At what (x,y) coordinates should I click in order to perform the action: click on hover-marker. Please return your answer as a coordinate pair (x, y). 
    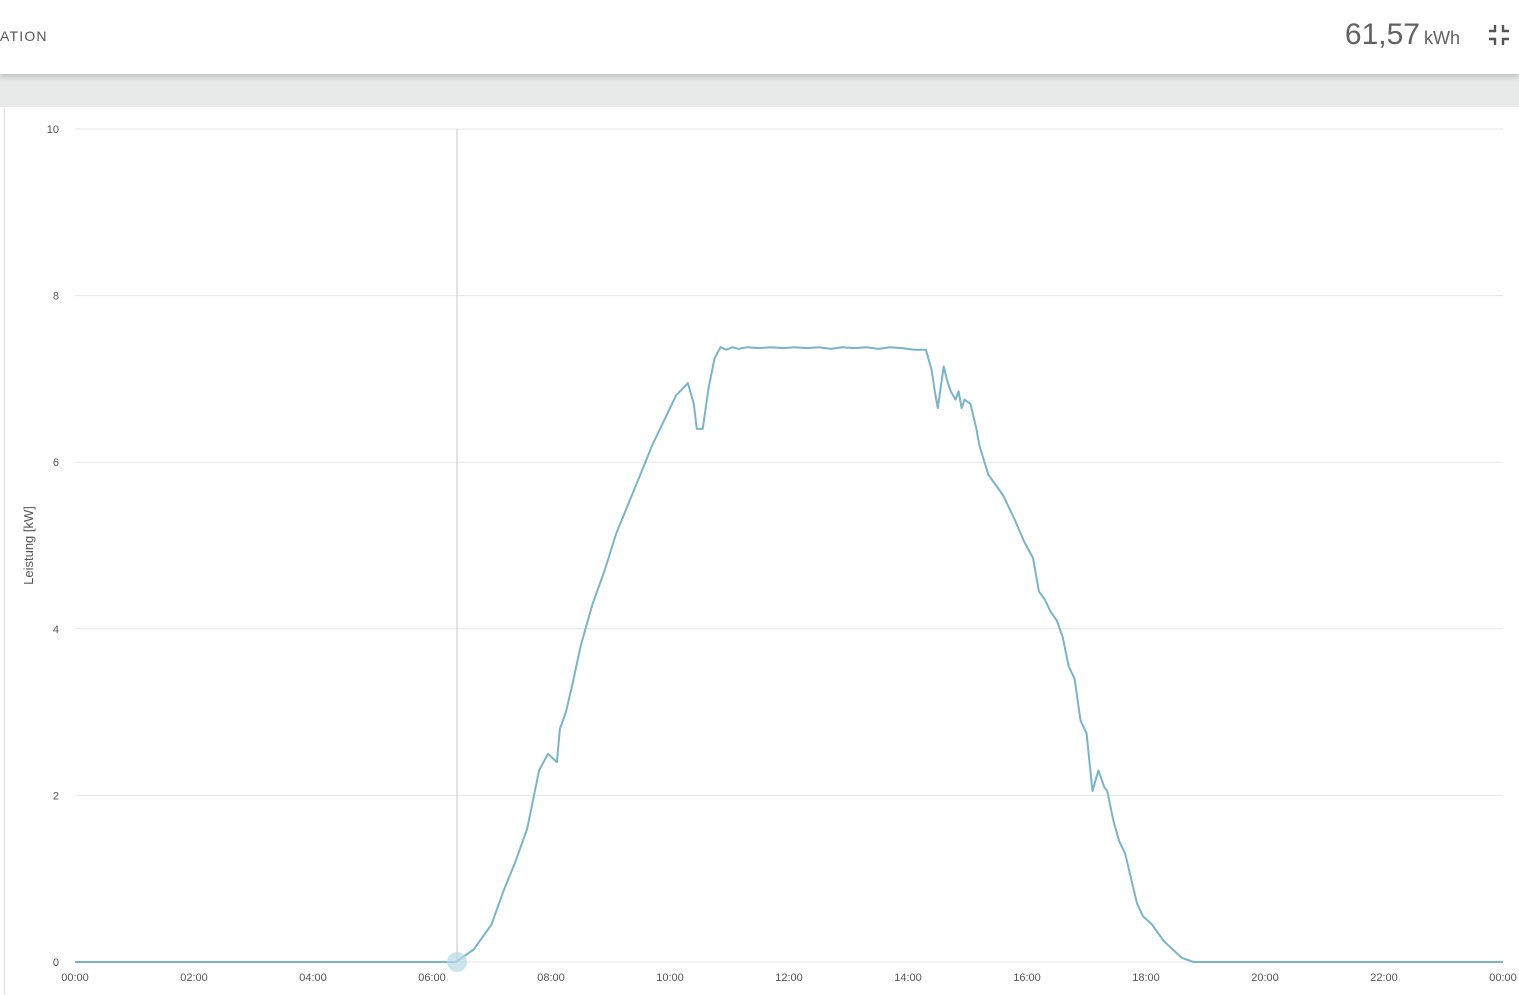
    Looking at the image, I should click on (456, 962).